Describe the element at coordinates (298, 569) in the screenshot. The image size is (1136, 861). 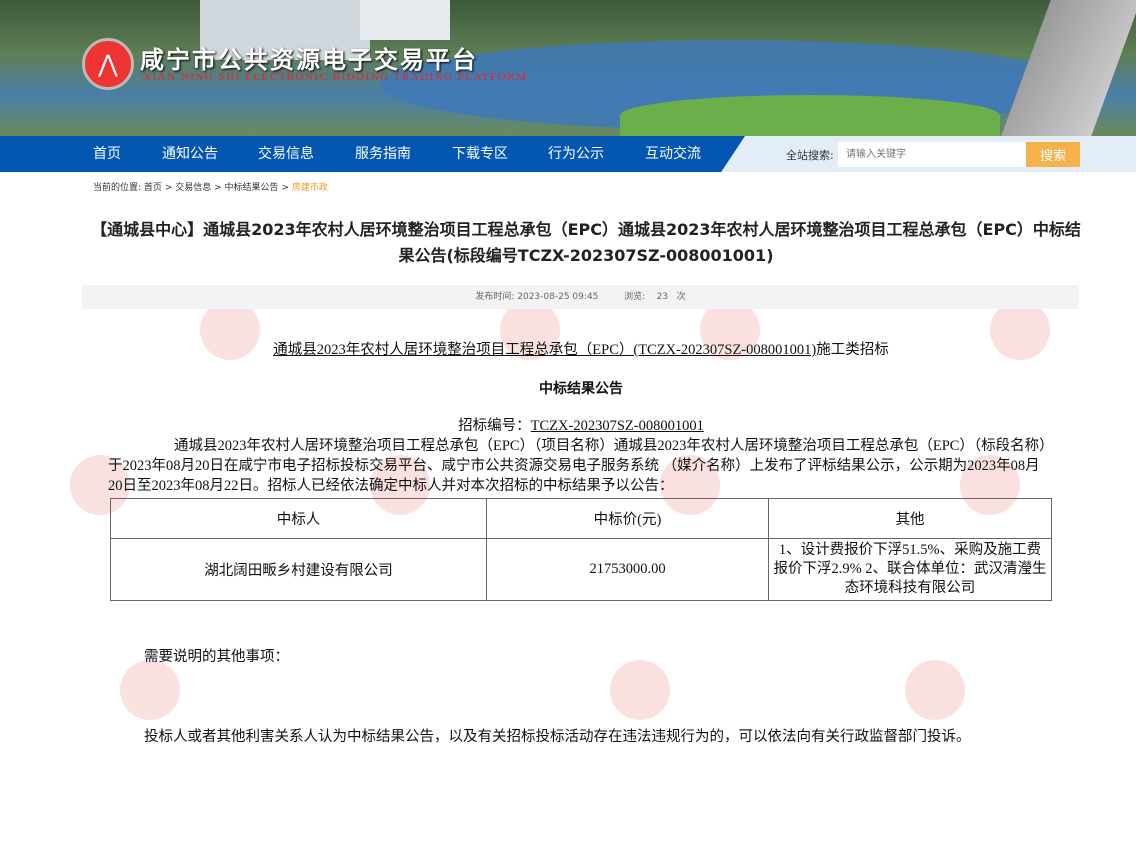
I see `winner-name: 湖北阔田畈乡村建设有限公司` at that location.